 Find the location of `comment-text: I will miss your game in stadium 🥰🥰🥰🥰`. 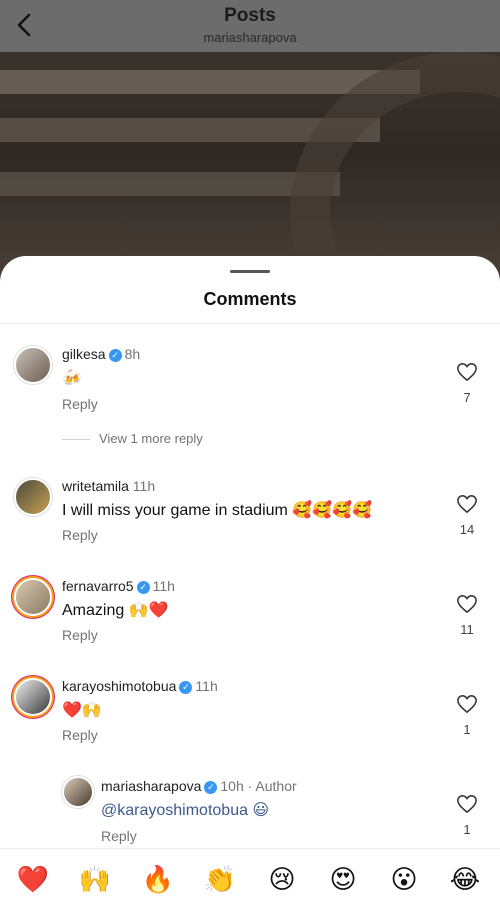

comment-text: I will miss your game in stadium 🥰🥰🥰🥰 is located at coordinates (217, 510).